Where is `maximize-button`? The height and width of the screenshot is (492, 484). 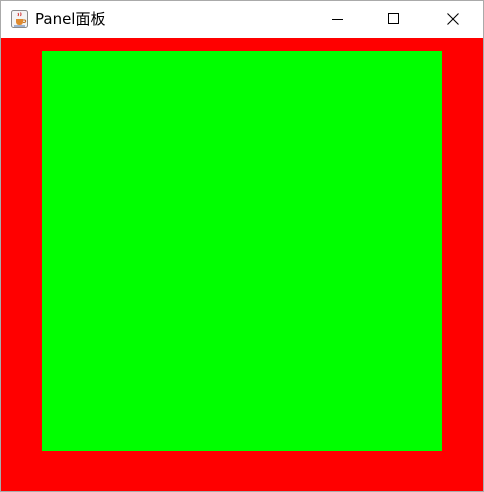
maximize-button is located at coordinates (394, 19).